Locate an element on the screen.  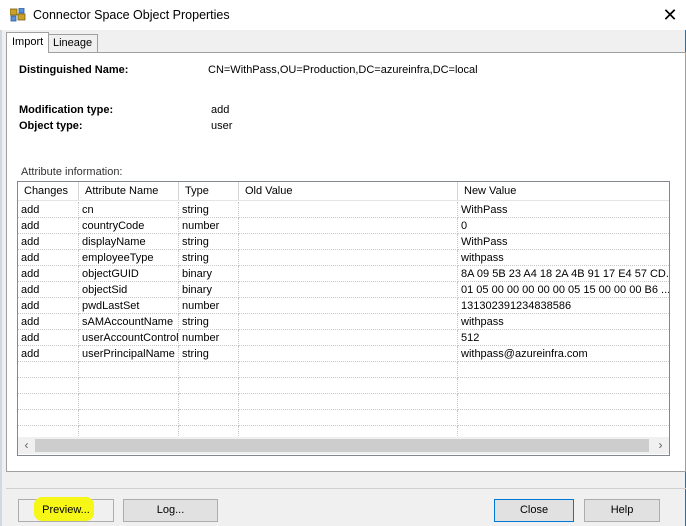
table-row: add sAMAccountName string withpass is located at coordinates (343, 322).